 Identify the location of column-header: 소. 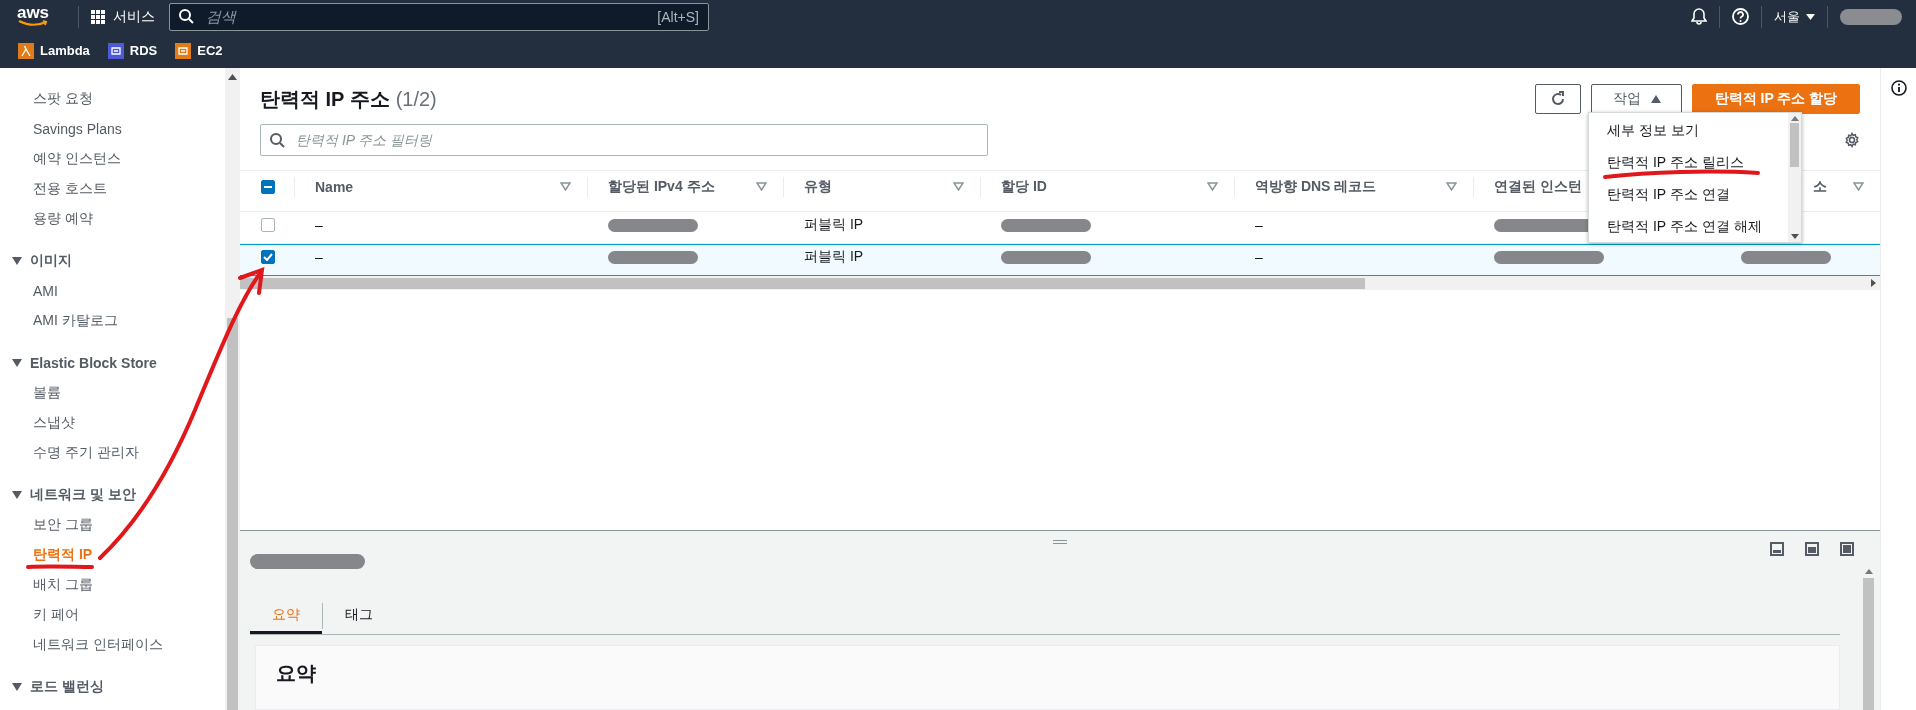
(1820, 186).